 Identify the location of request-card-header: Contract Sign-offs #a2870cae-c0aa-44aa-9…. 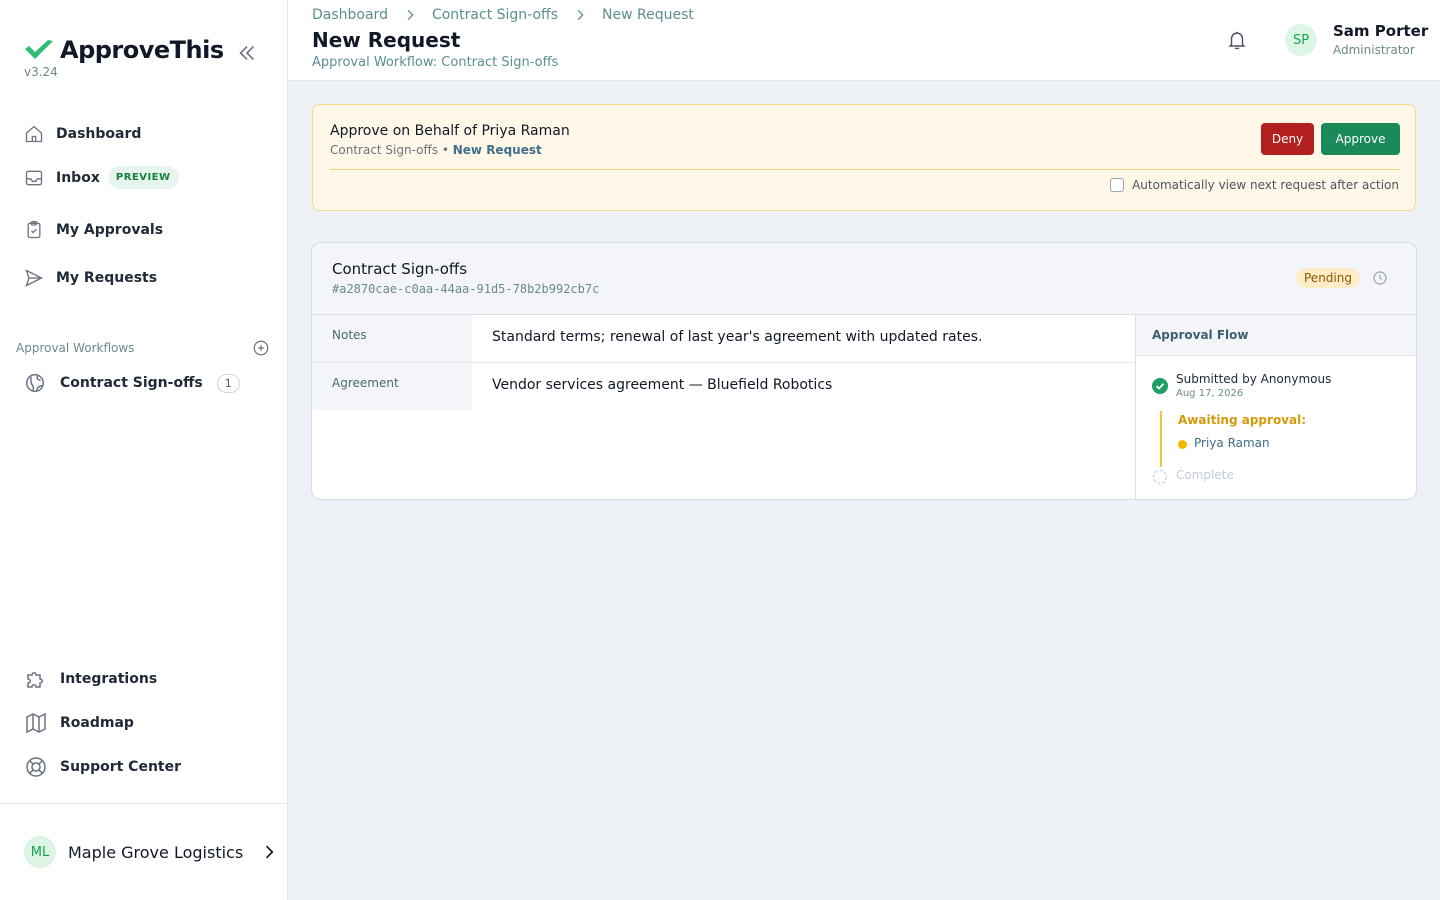
(864, 279).